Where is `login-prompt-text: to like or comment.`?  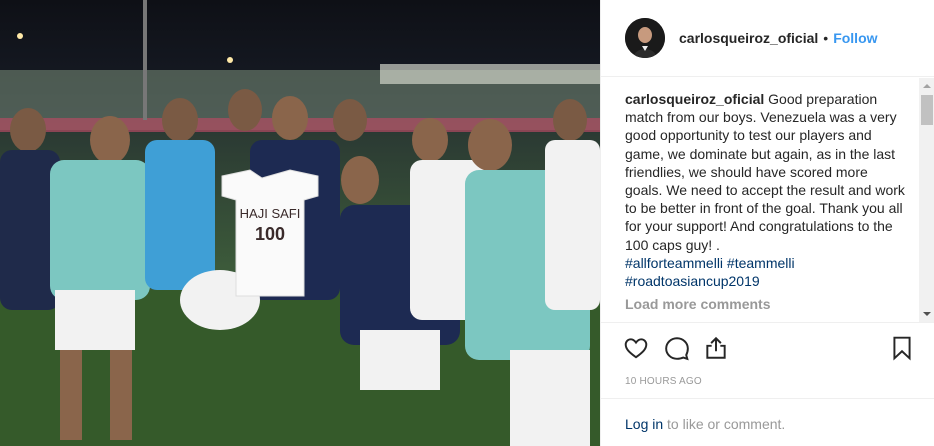 login-prompt-text: to like or comment. is located at coordinates (724, 424).